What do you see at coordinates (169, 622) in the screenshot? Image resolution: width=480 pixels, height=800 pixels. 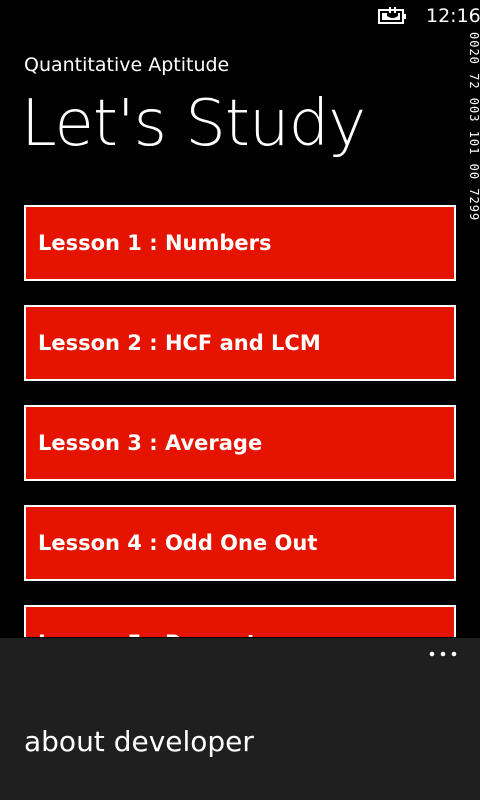 I see `lesson-label: Lesson 5 : Percentage` at bounding box center [169, 622].